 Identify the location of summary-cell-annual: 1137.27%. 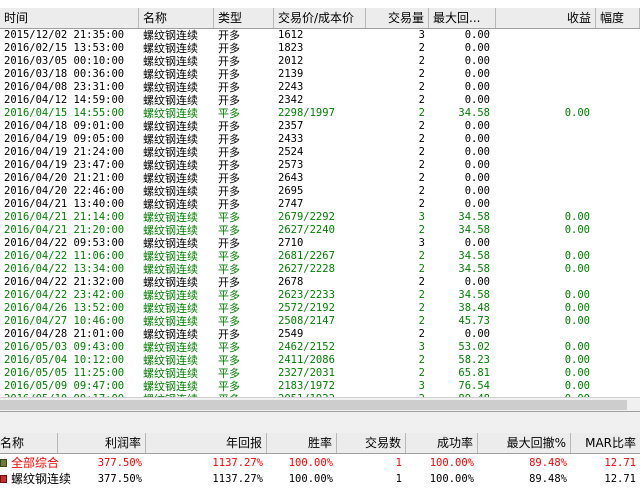
(237, 463).